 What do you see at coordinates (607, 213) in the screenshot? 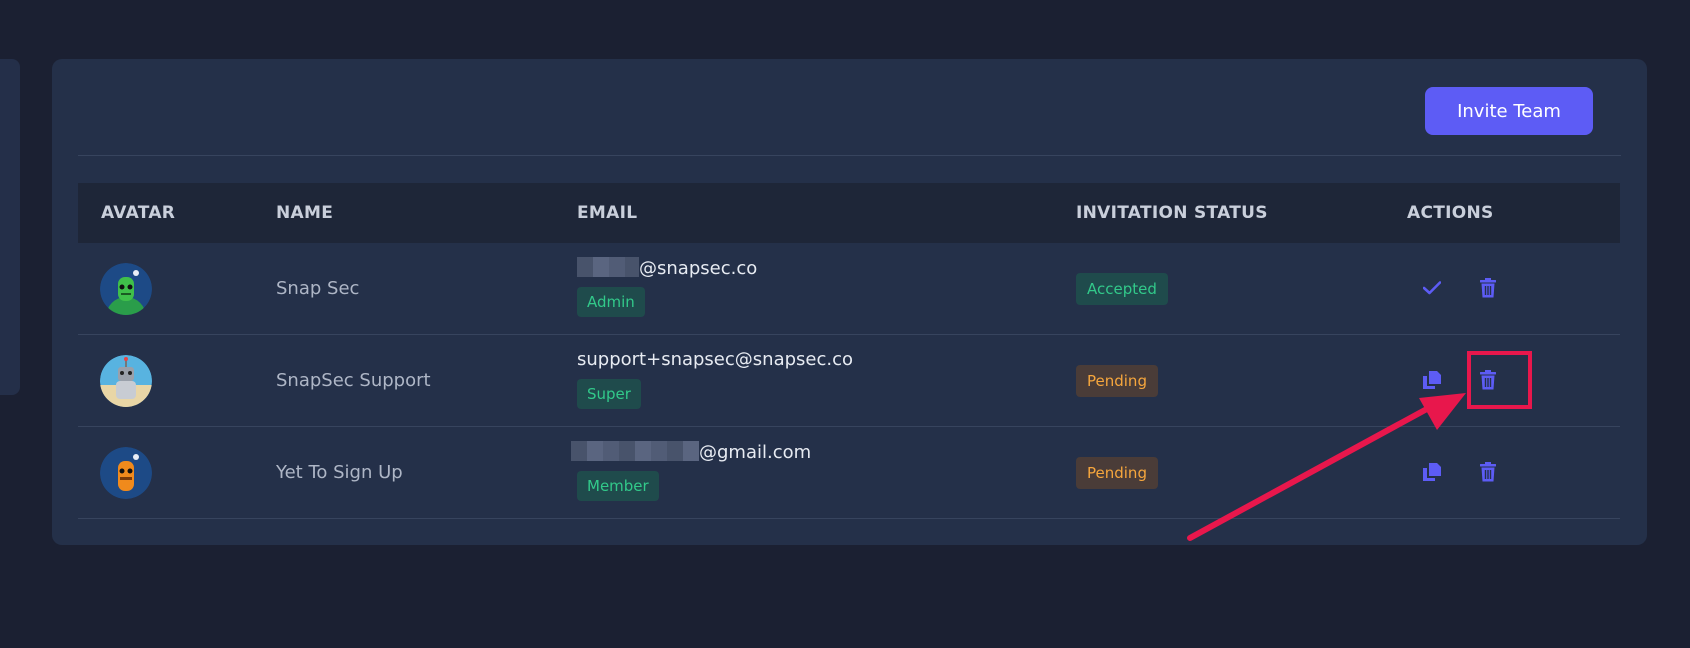
I see `header-email: EMAIL` at bounding box center [607, 213].